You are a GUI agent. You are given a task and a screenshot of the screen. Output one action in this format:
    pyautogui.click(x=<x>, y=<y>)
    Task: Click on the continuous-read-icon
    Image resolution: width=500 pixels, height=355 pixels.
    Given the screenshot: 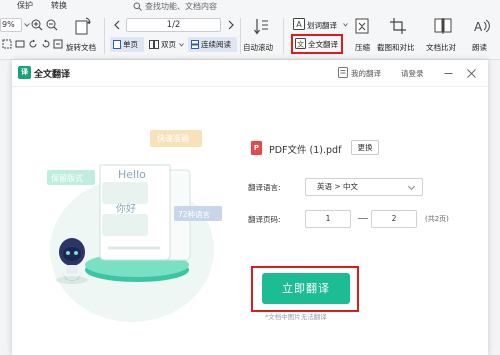 What is the action you would take?
    pyautogui.click(x=195, y=44)
    